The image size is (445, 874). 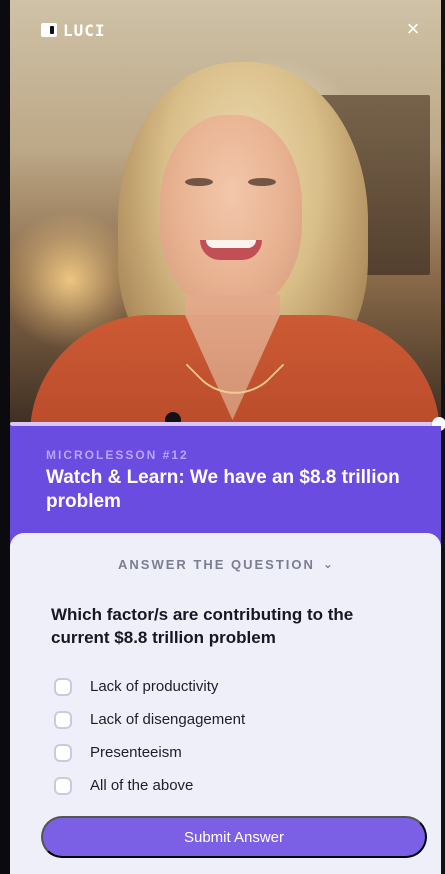 I want to click on option-3-checkbox, so click(x=63, y=752).